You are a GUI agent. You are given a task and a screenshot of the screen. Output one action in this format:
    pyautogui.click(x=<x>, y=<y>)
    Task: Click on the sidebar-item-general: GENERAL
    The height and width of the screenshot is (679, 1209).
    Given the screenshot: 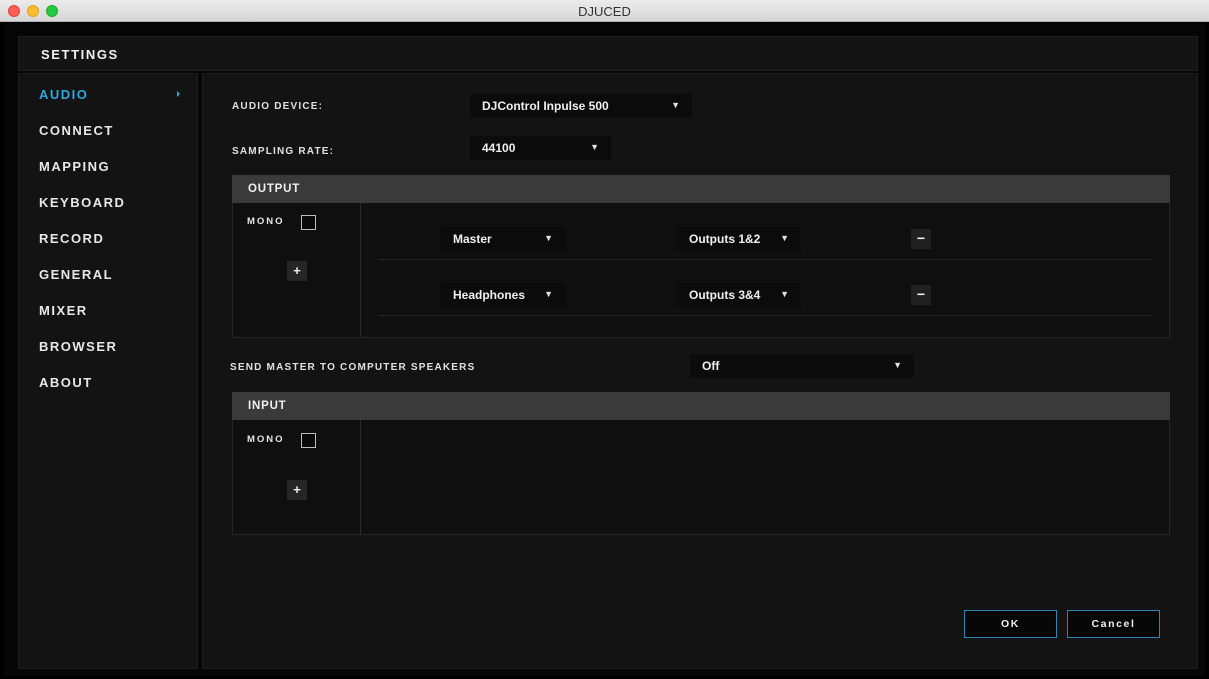 What is the action you would take?
    pyautogui.click(x=114, y=277)
    